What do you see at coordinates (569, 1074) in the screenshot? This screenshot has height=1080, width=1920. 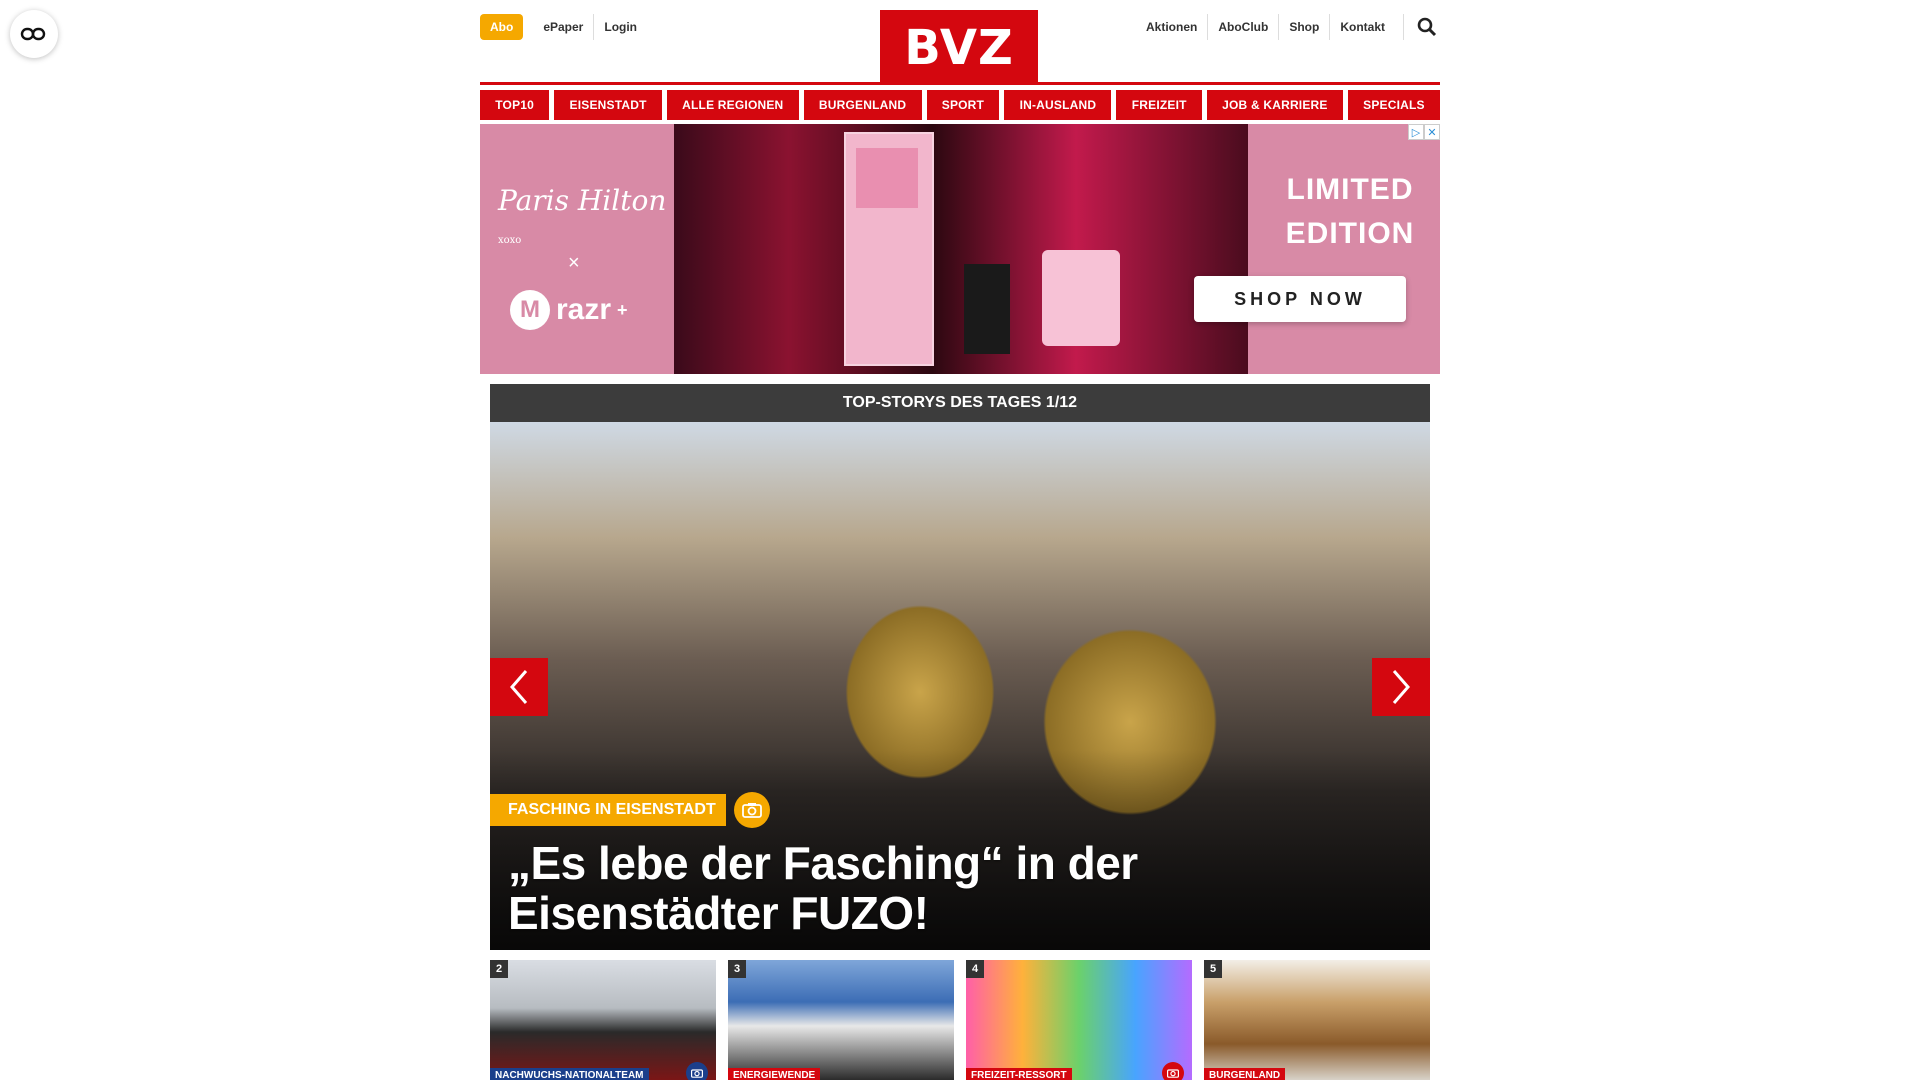 I see `story-thumb-category: NACHWUCHS-NATIONALTEAM` at bounding box center [569, 1074].